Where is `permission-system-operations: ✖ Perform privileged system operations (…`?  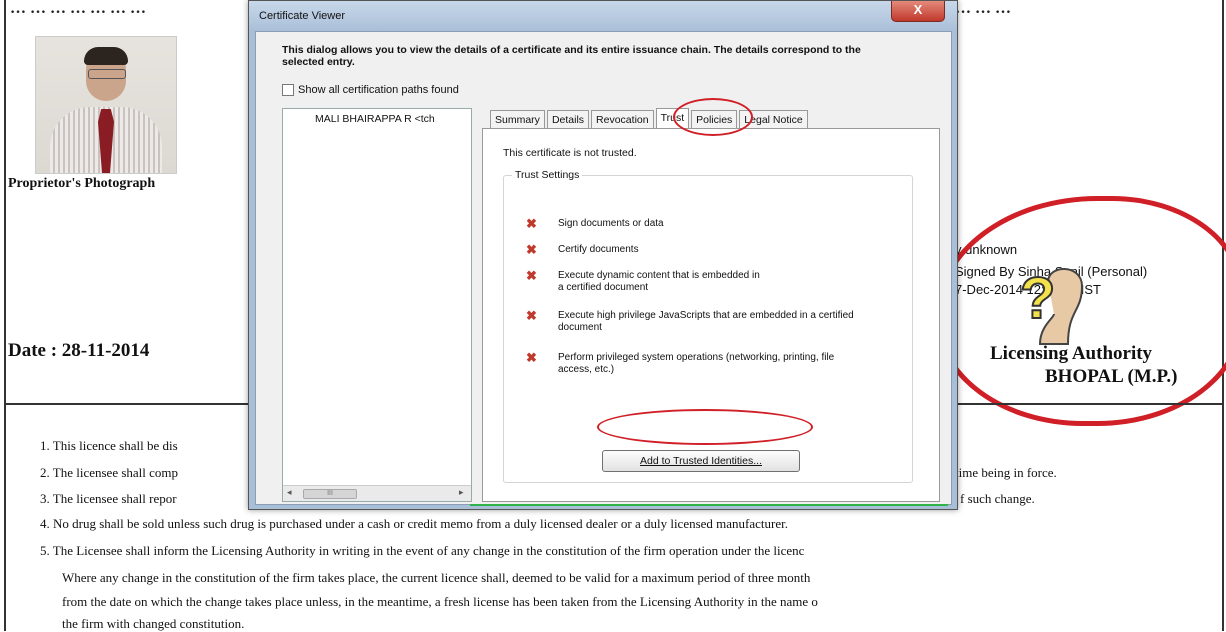 permission-system-operations: ✖ Perform privileged system operations (… is located at coordinates (692, 363).